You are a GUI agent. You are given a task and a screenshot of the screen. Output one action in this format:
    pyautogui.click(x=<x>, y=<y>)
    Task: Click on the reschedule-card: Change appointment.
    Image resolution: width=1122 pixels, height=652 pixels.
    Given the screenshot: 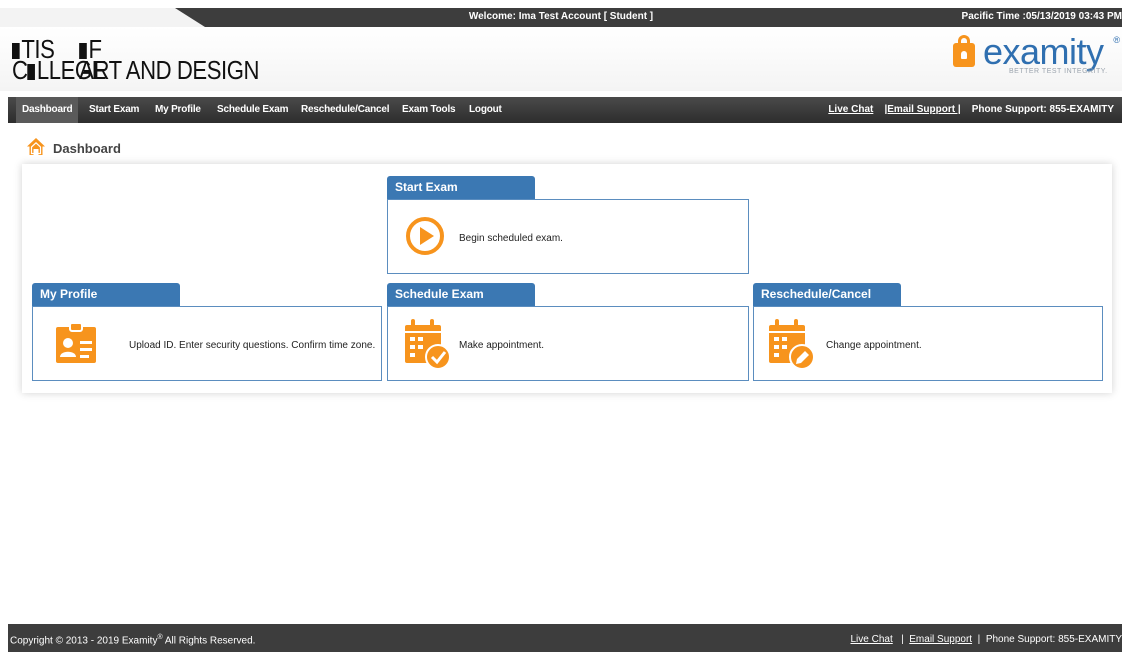 What is the action you would take?
    pyautogui.click(x=928, y=343)
    